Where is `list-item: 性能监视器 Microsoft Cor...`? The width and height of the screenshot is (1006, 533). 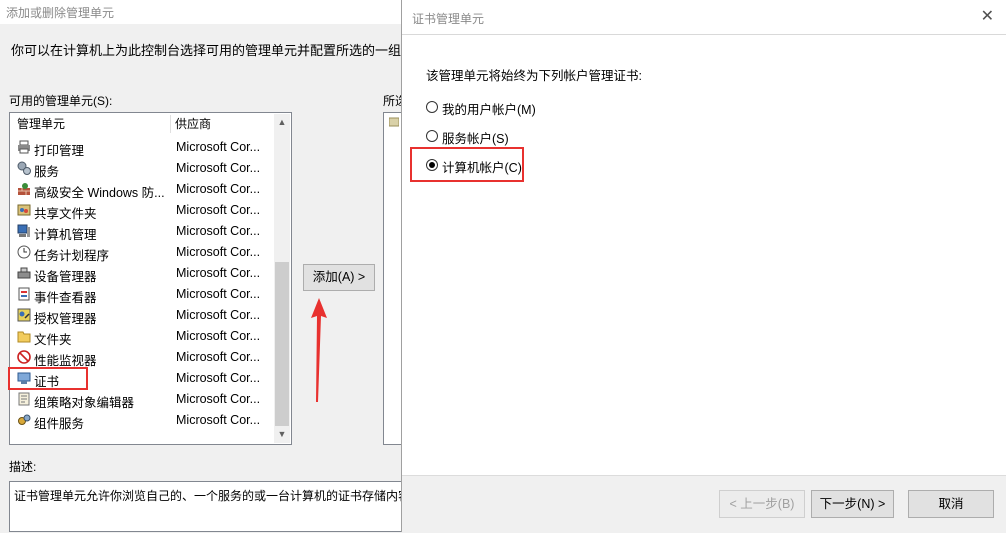 list-item: 性能监视器 Microsoft Cor... is located at coordinates (145, 357).